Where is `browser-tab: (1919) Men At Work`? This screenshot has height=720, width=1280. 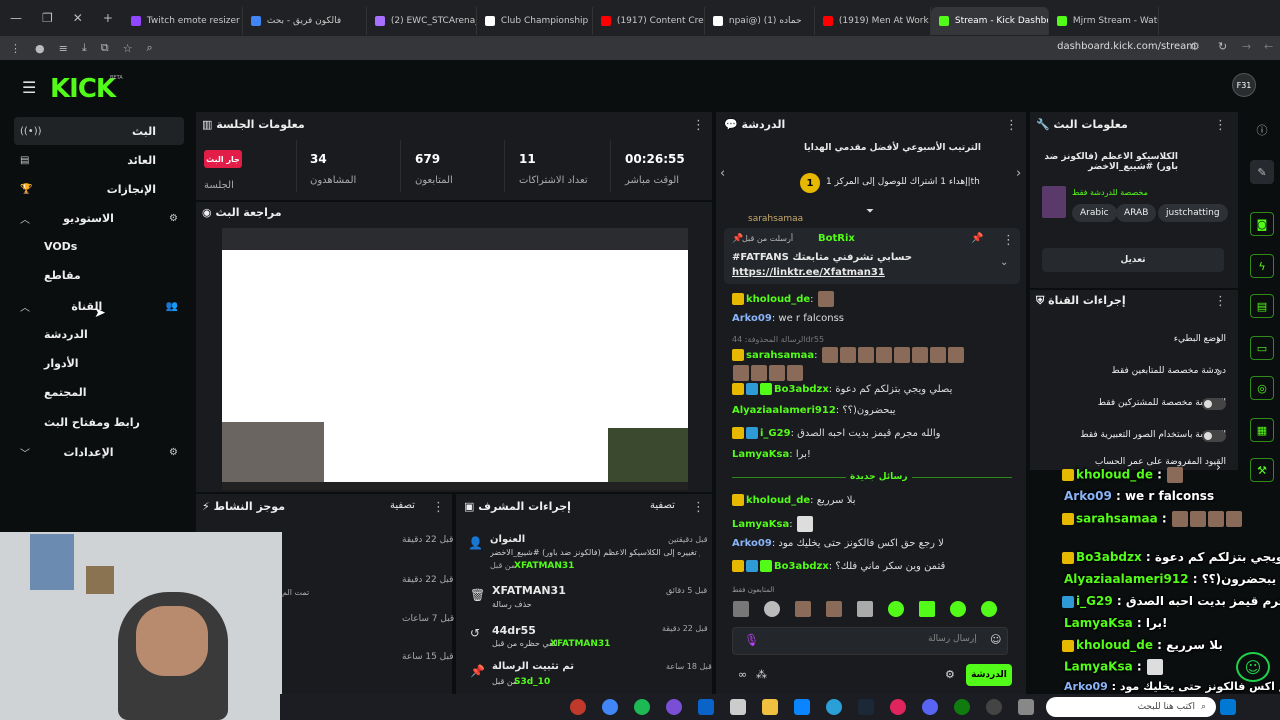 browser-tab: (1919) Men At Work is located at coordinates (873, 21).